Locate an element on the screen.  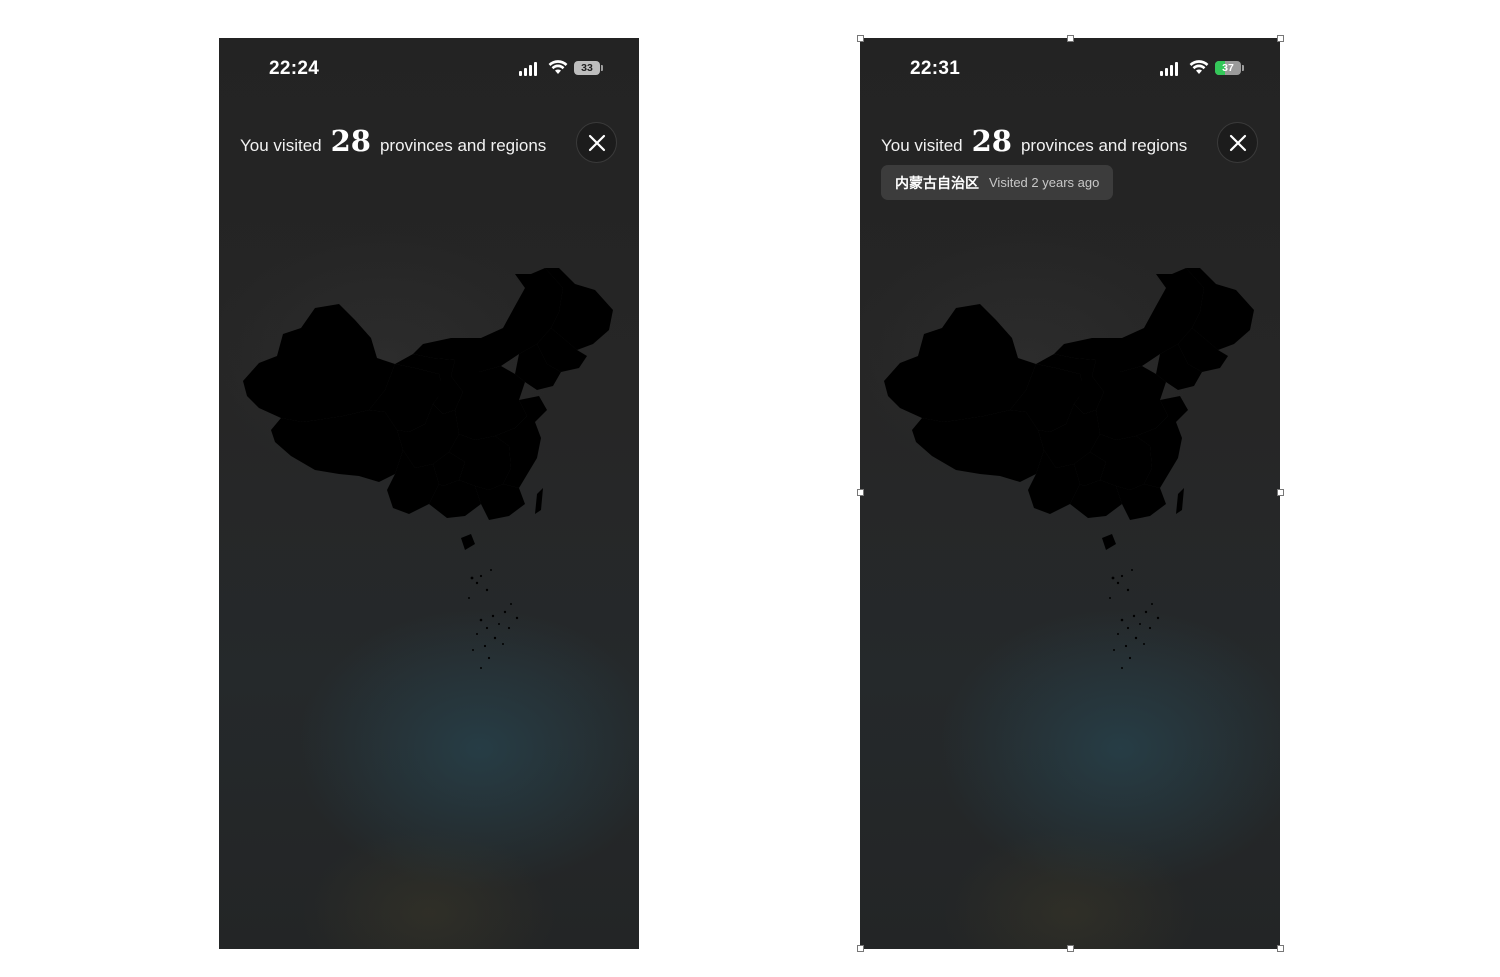
battery-level: 37 is located at coordinates (1228, 68).